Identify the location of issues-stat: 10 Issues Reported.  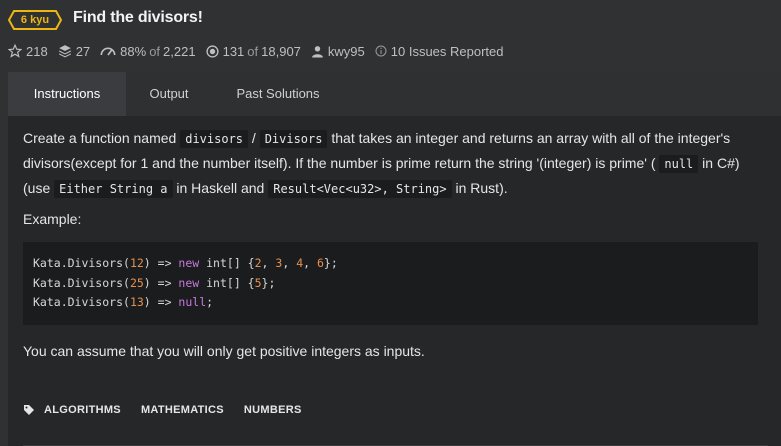
(439, 51).